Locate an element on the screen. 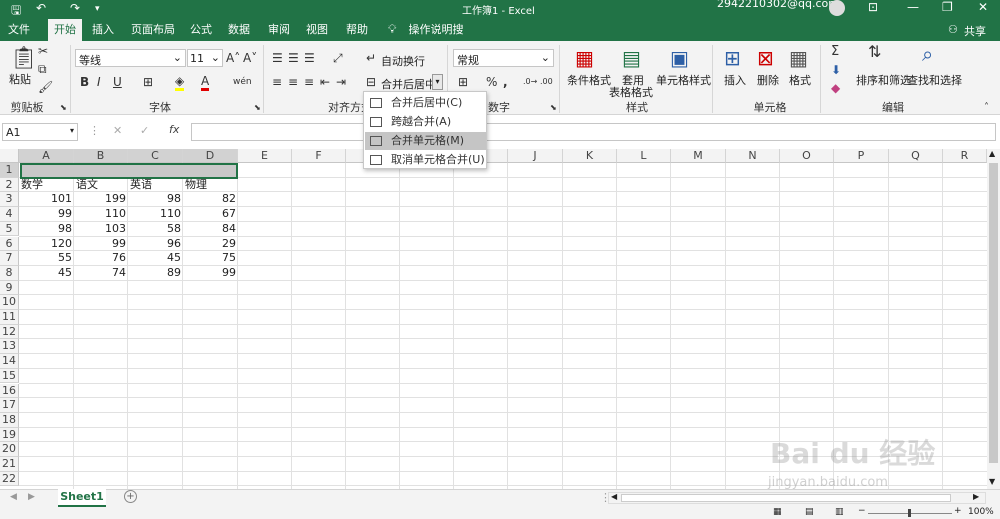  delete-cells-button: 删除 is located at coordinates (768, 80).